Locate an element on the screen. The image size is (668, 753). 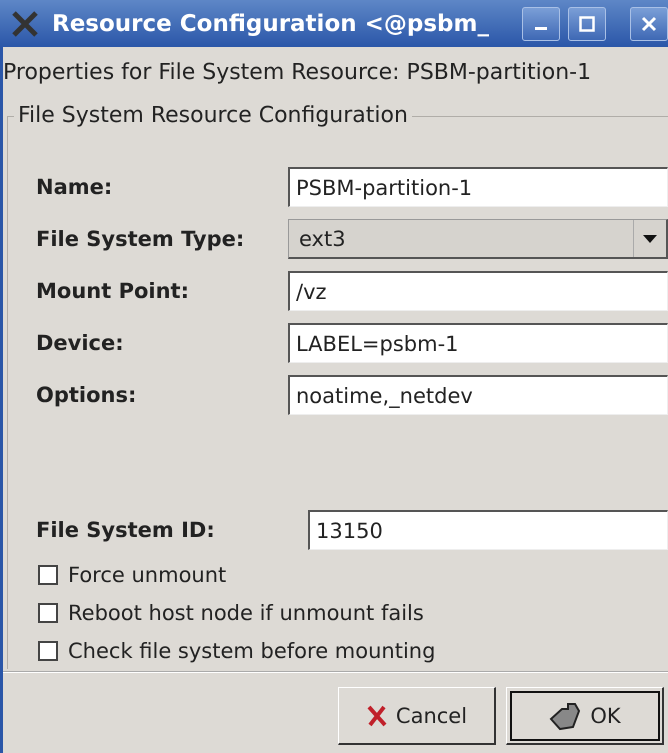
minimize-icon is located at coordinates (541, 28).